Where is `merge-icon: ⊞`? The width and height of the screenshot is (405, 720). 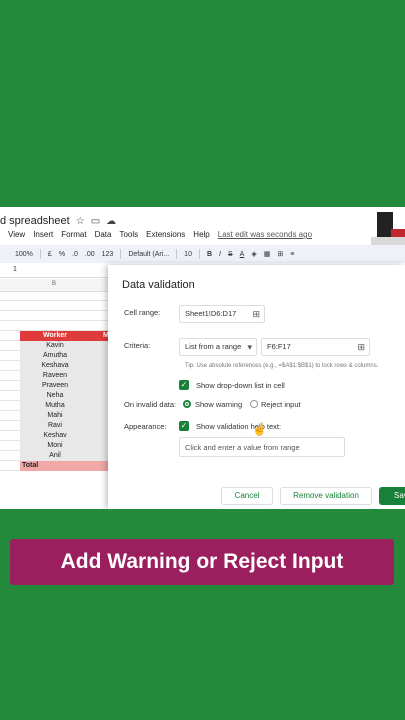 merge-icon: ⊞ is located at coordinates (280, 254).